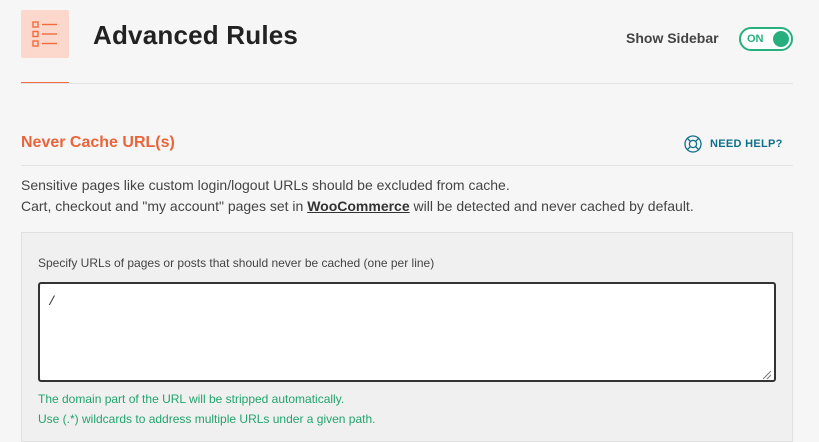 The height and width of the screenshot is (442, 819). What do you see at coordinates (693, 144) in the screenshot?
I see `lifebuoy-icon` at bounding box center [693, 144].